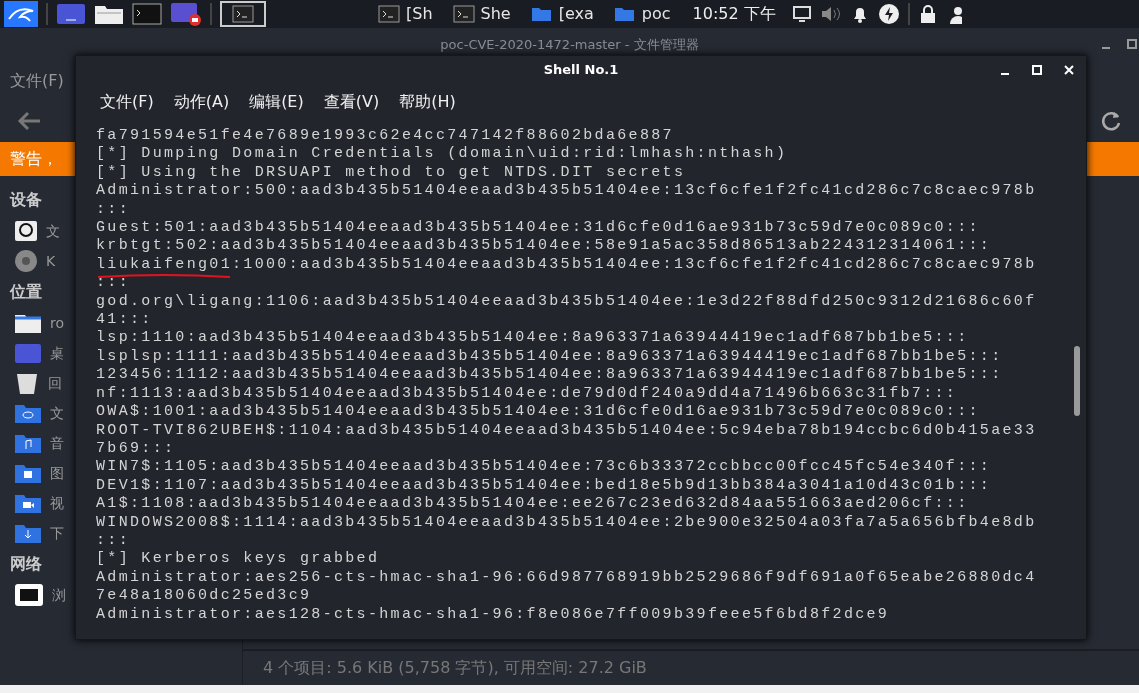 Image resolution: width=1139 pixels, height=693 pixels. Describe the element at coordinates (57, 443) in the screenshot. I see `sidebar-item: 音` at that location.